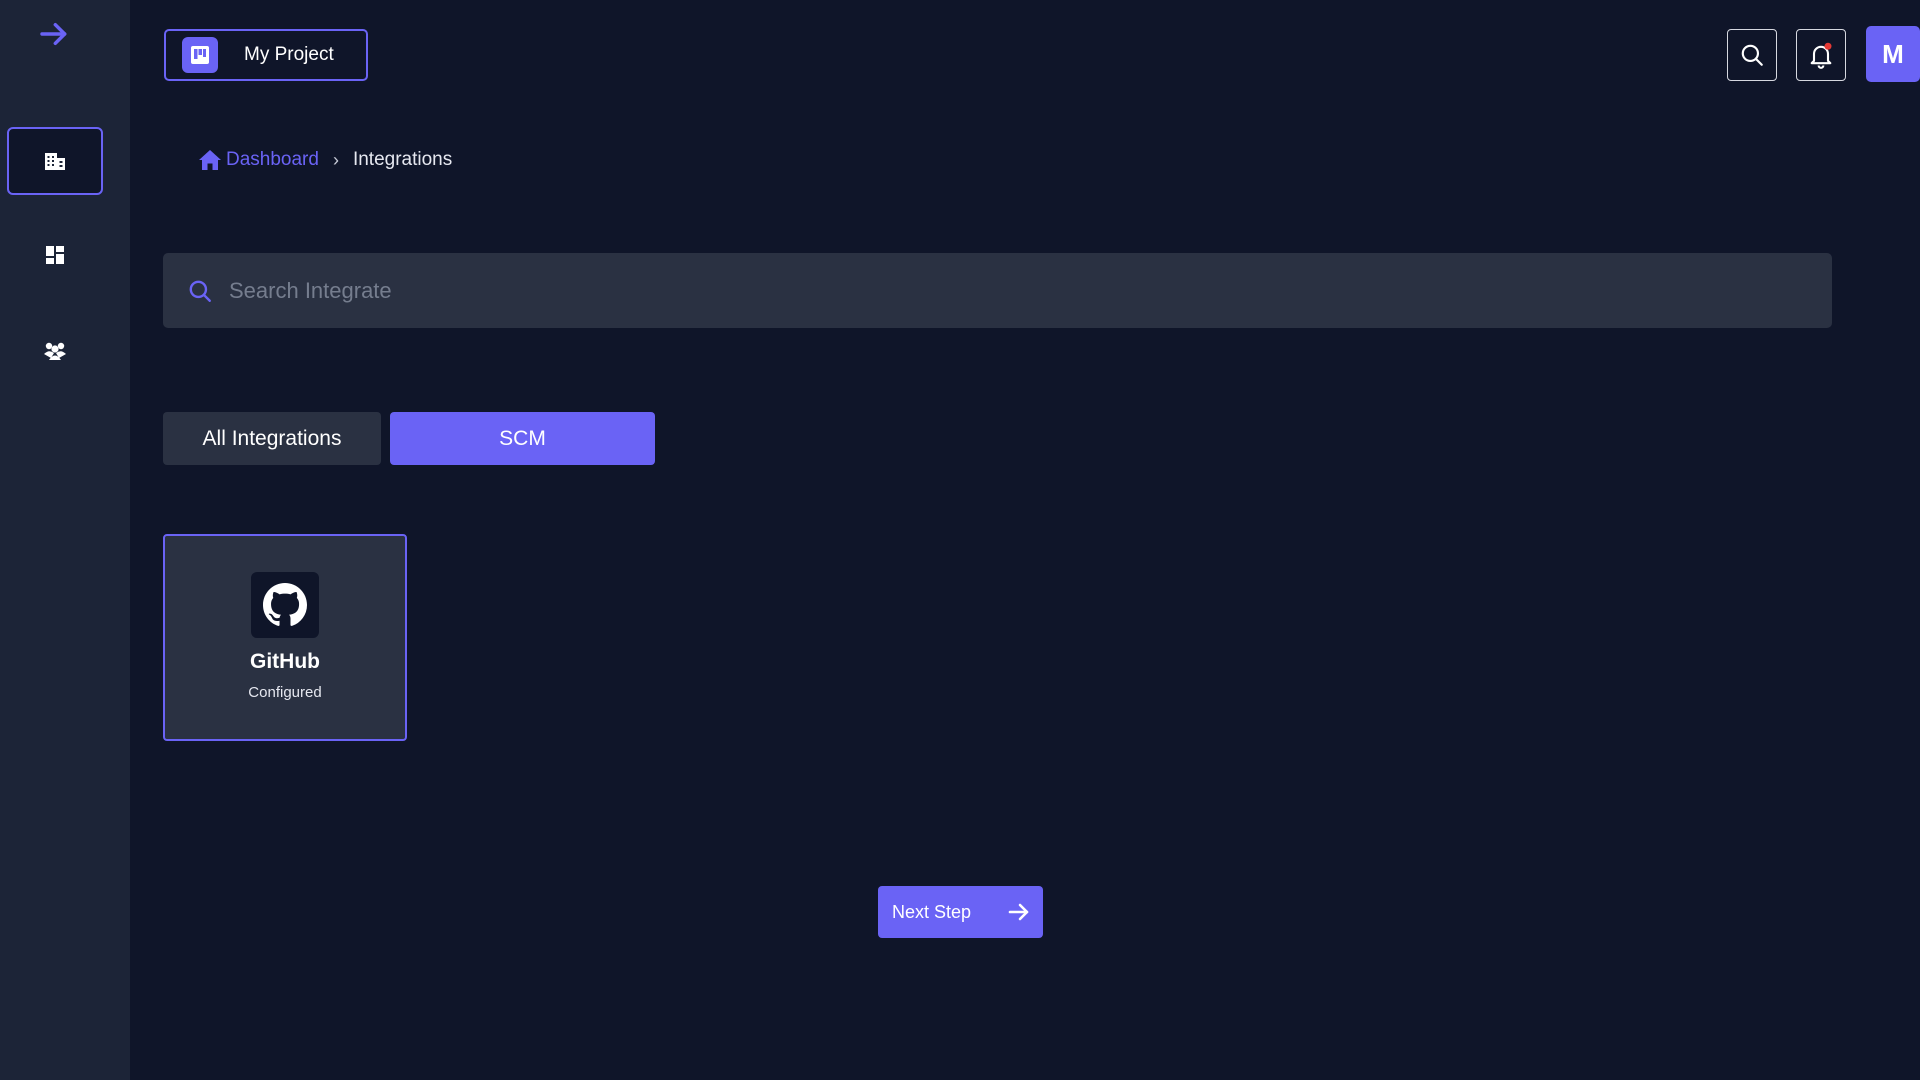  What do you see at coordinates (210, 160) in the screenshot?
I see `home-icon` at bounding box center [210, 160].